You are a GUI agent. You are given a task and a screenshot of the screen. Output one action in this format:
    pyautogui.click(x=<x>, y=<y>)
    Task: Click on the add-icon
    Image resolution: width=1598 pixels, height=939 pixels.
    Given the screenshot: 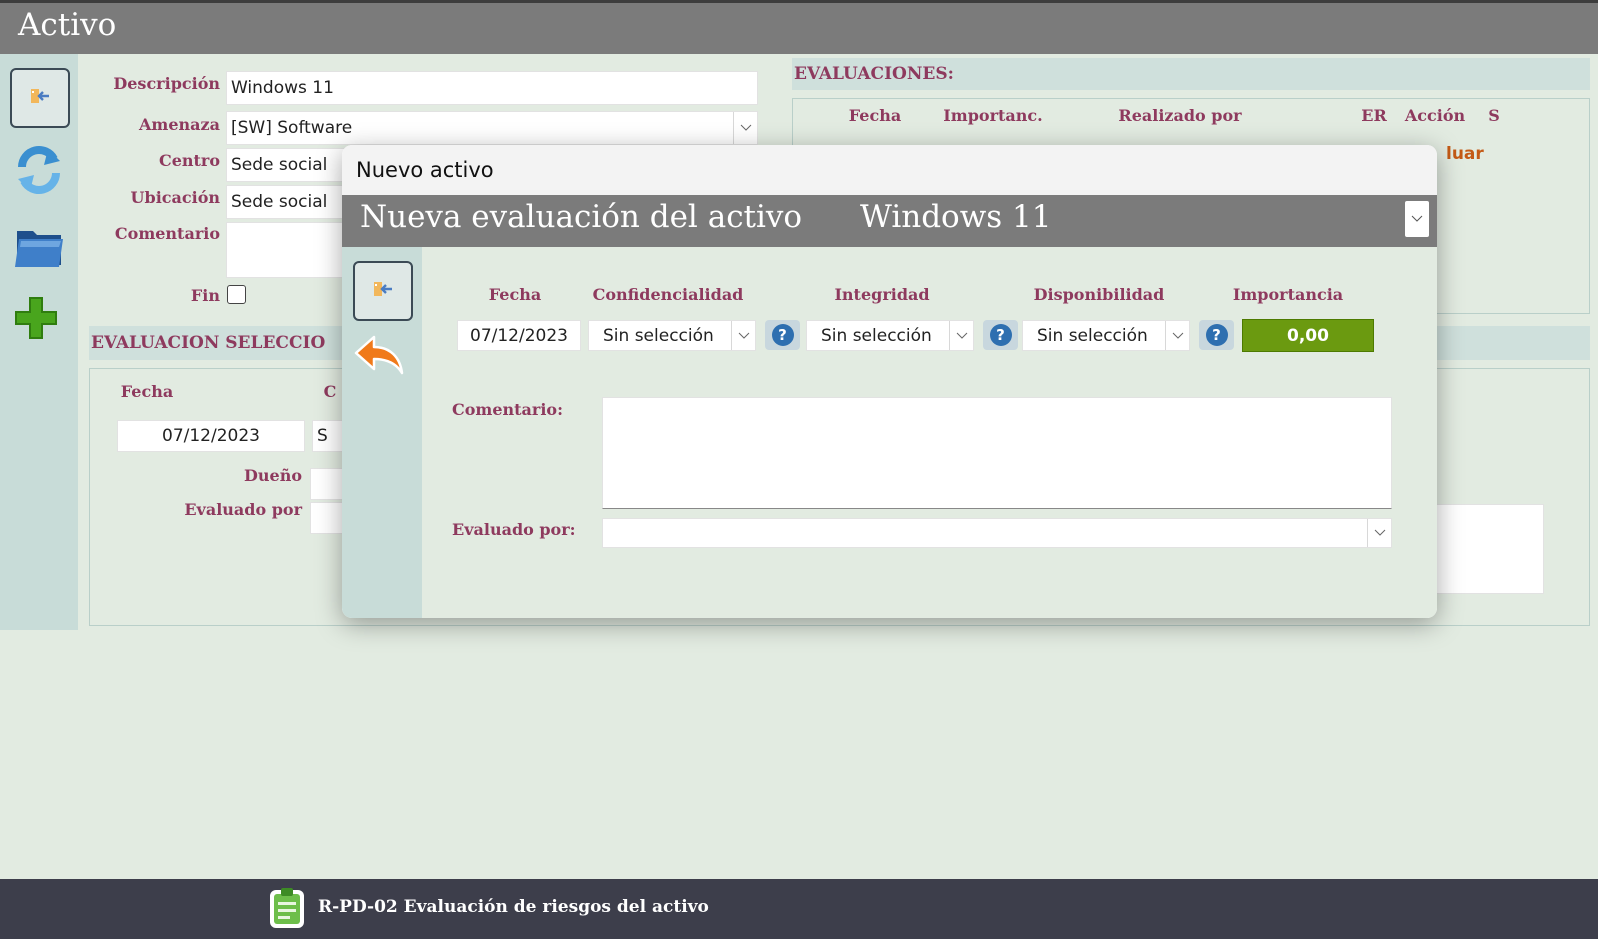 What is the action you would take?
    pyautogui.click(x=36, y=318)
    